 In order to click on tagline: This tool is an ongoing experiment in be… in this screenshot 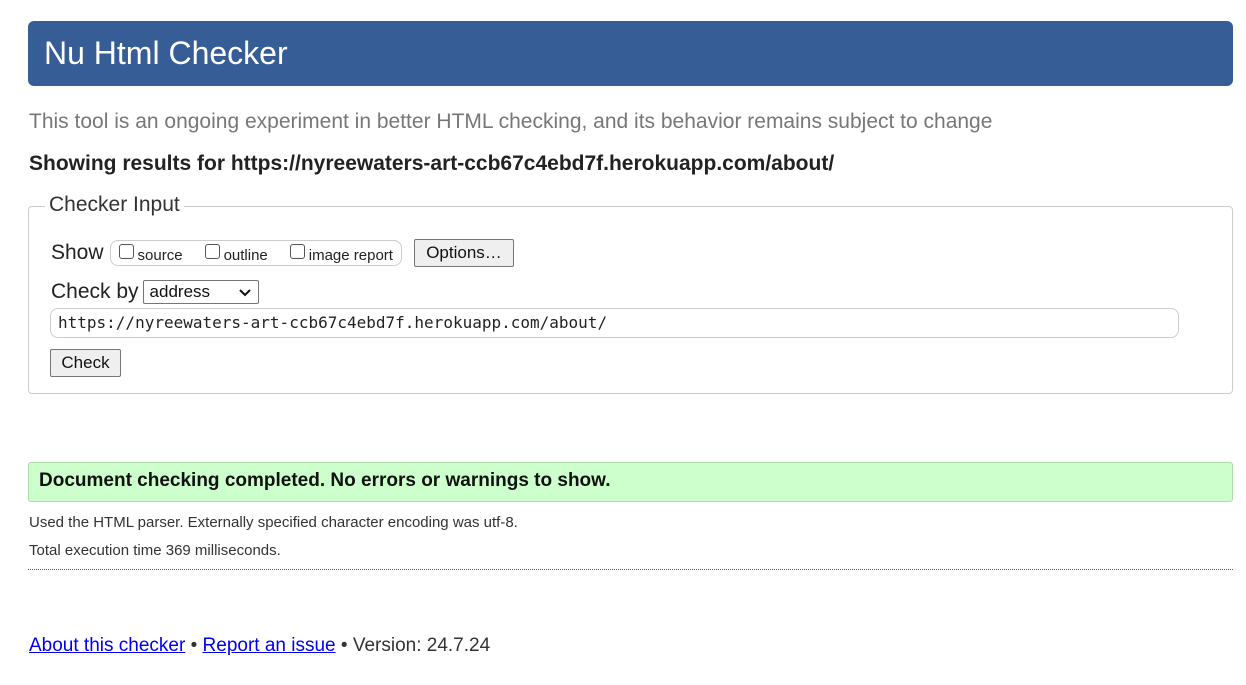, I will do `click(511, 121)`.